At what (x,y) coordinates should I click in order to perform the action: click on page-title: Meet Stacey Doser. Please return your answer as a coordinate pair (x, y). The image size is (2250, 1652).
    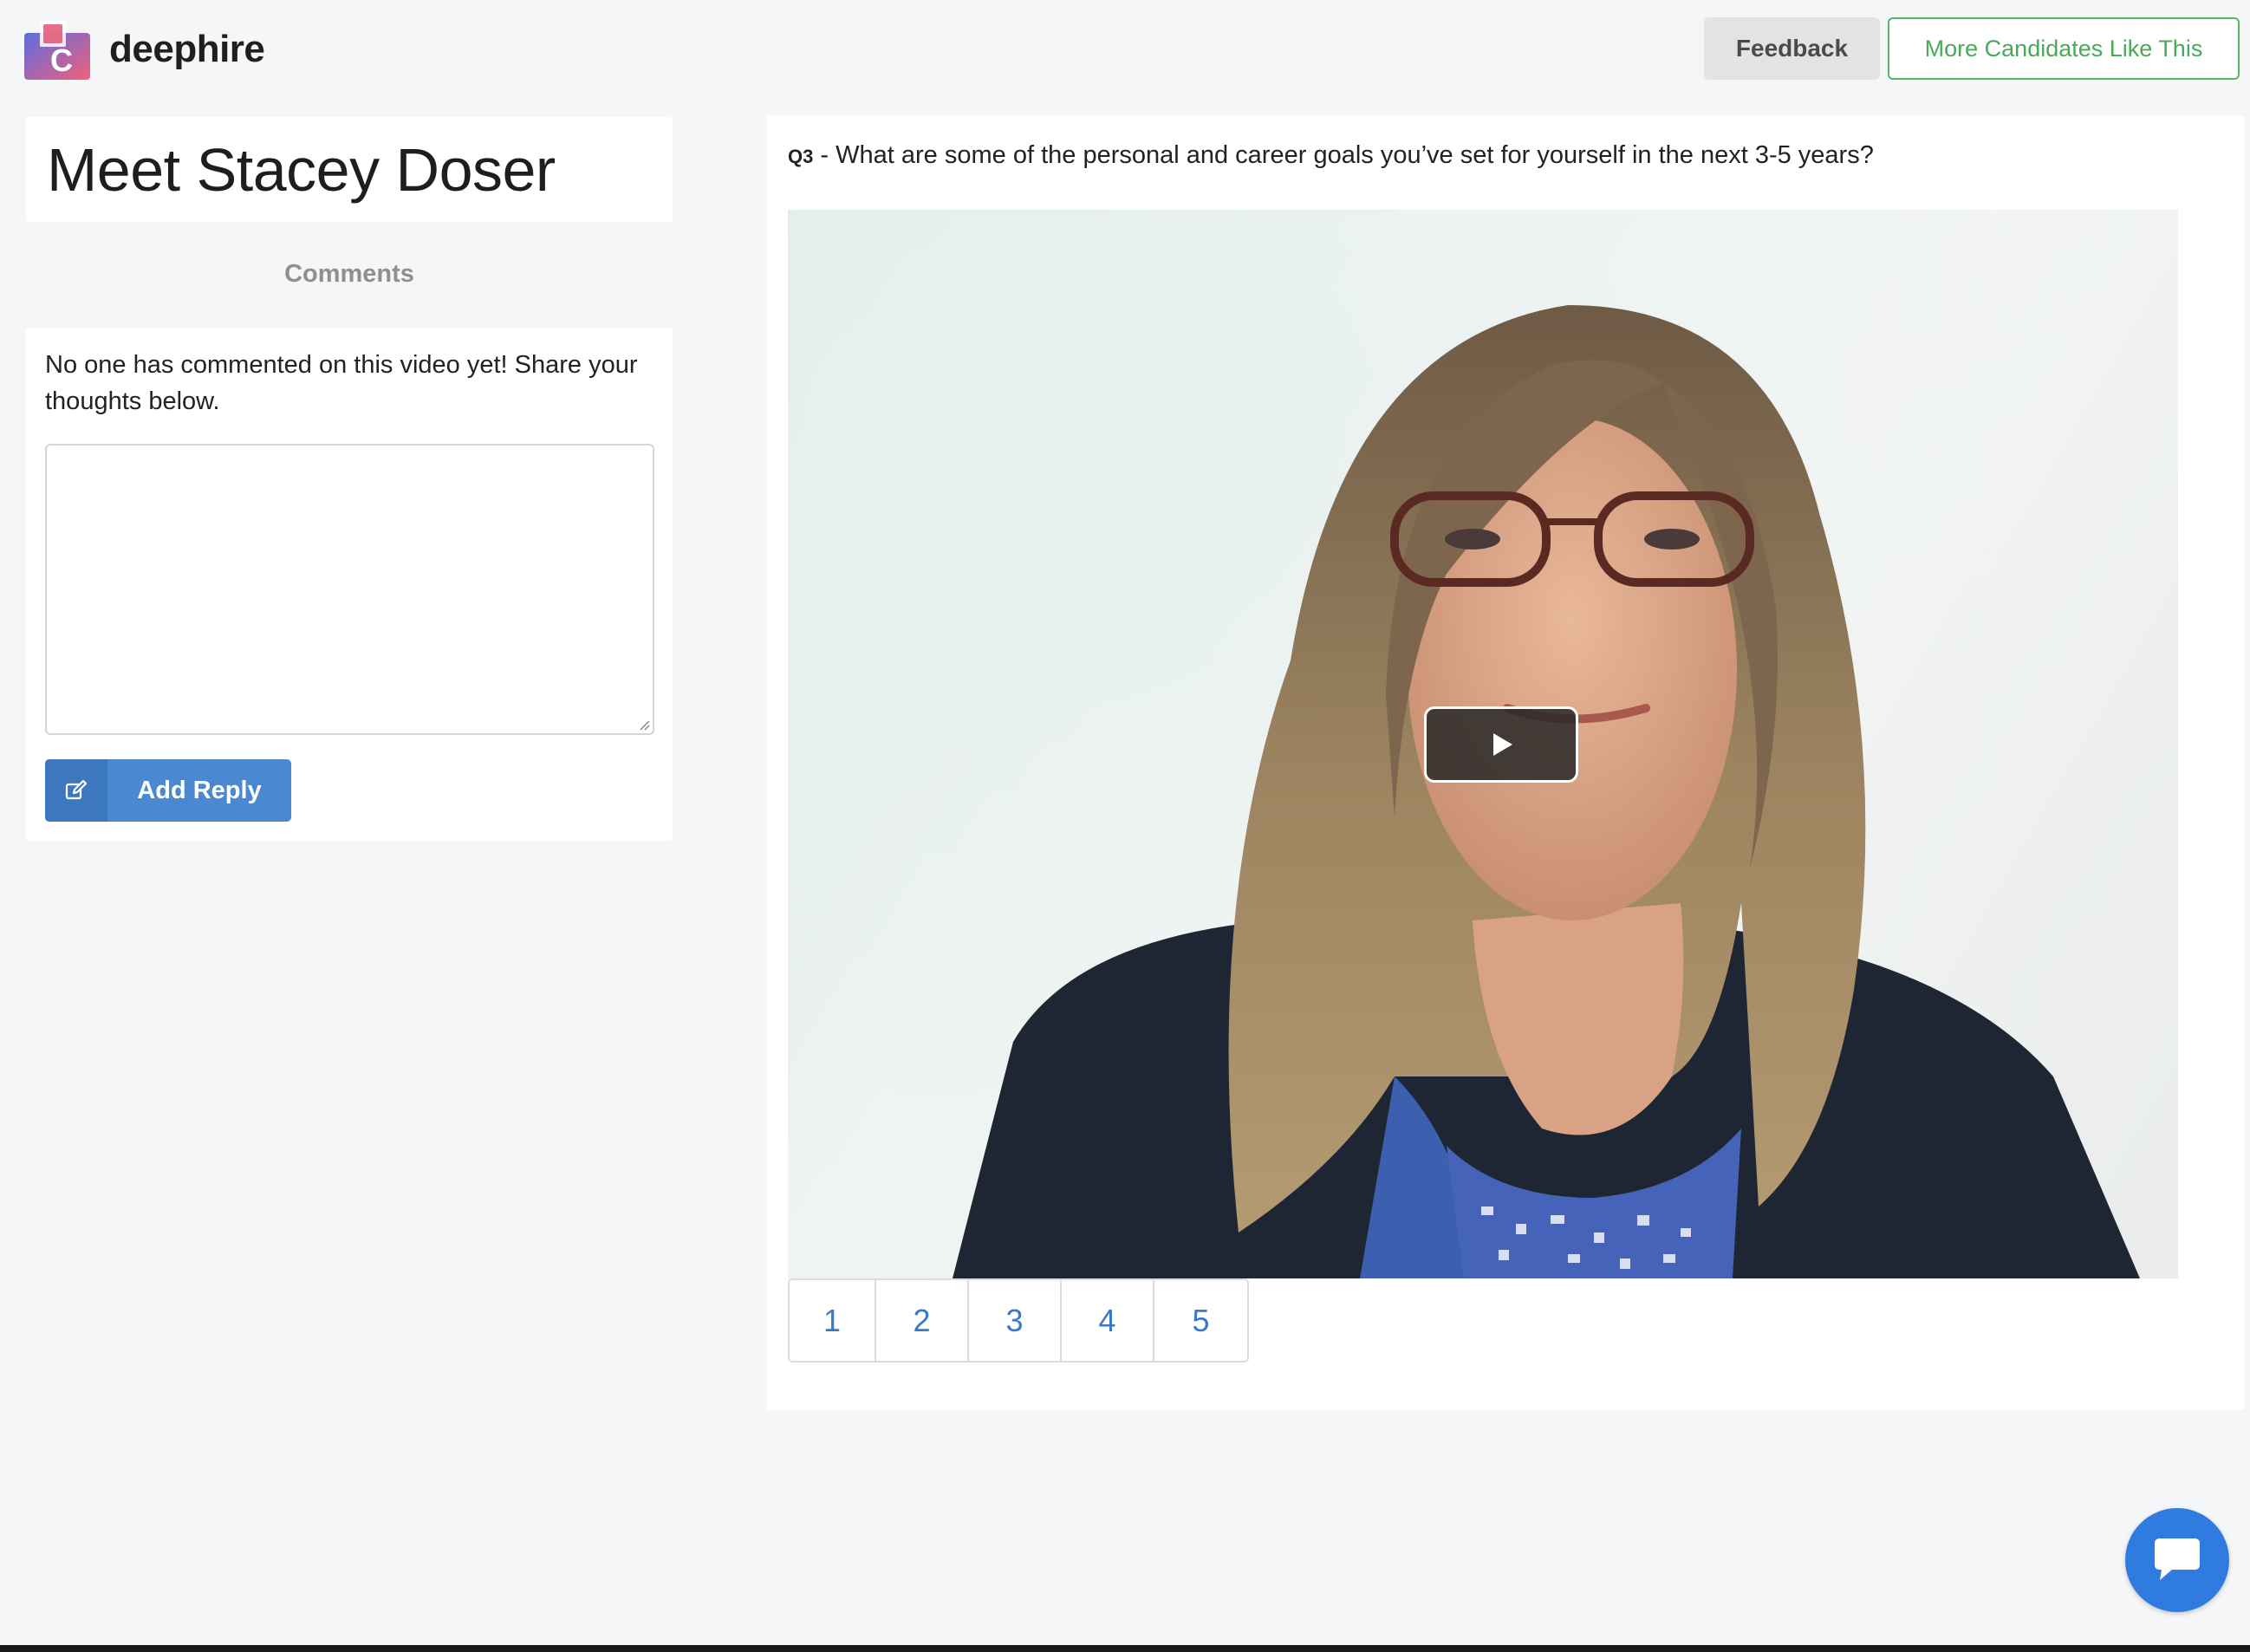
    Looking at the image, I should click on (301, 169).